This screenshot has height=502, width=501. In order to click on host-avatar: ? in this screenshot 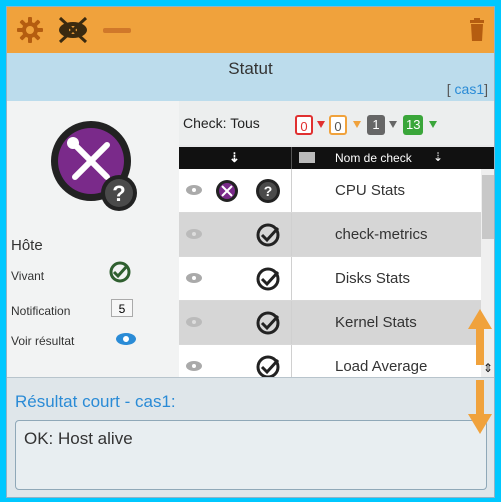, I will do `click(96, 170)`.